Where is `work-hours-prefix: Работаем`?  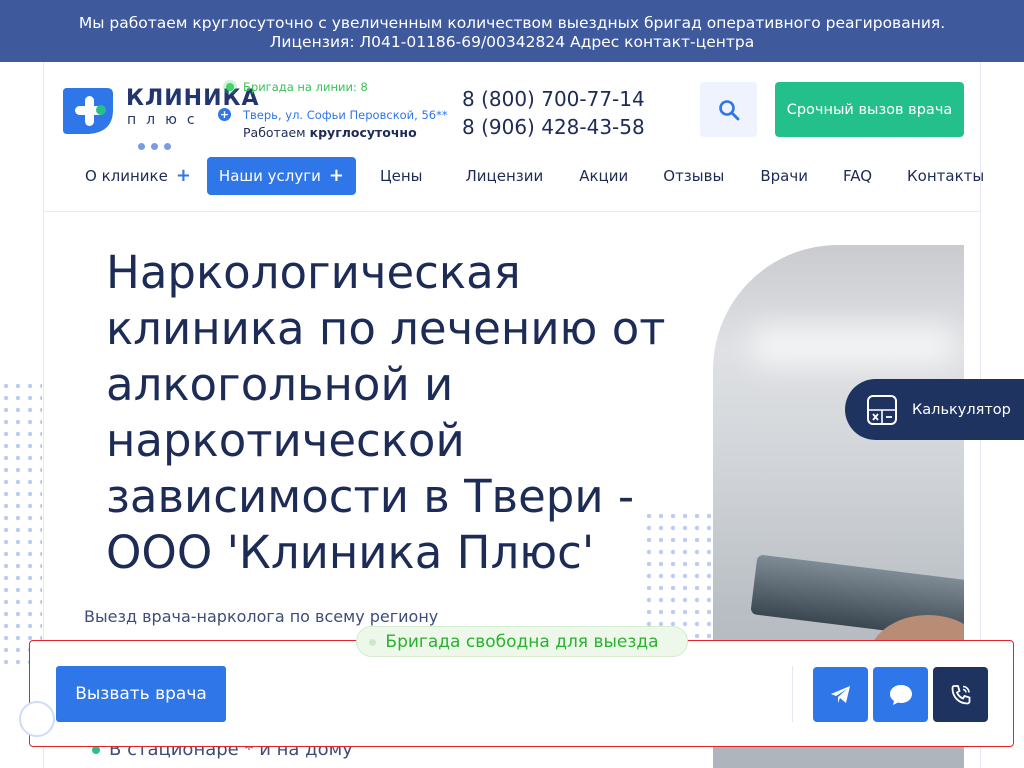
work-hours-prefix: Работаем is located at coordinates (274, 132).